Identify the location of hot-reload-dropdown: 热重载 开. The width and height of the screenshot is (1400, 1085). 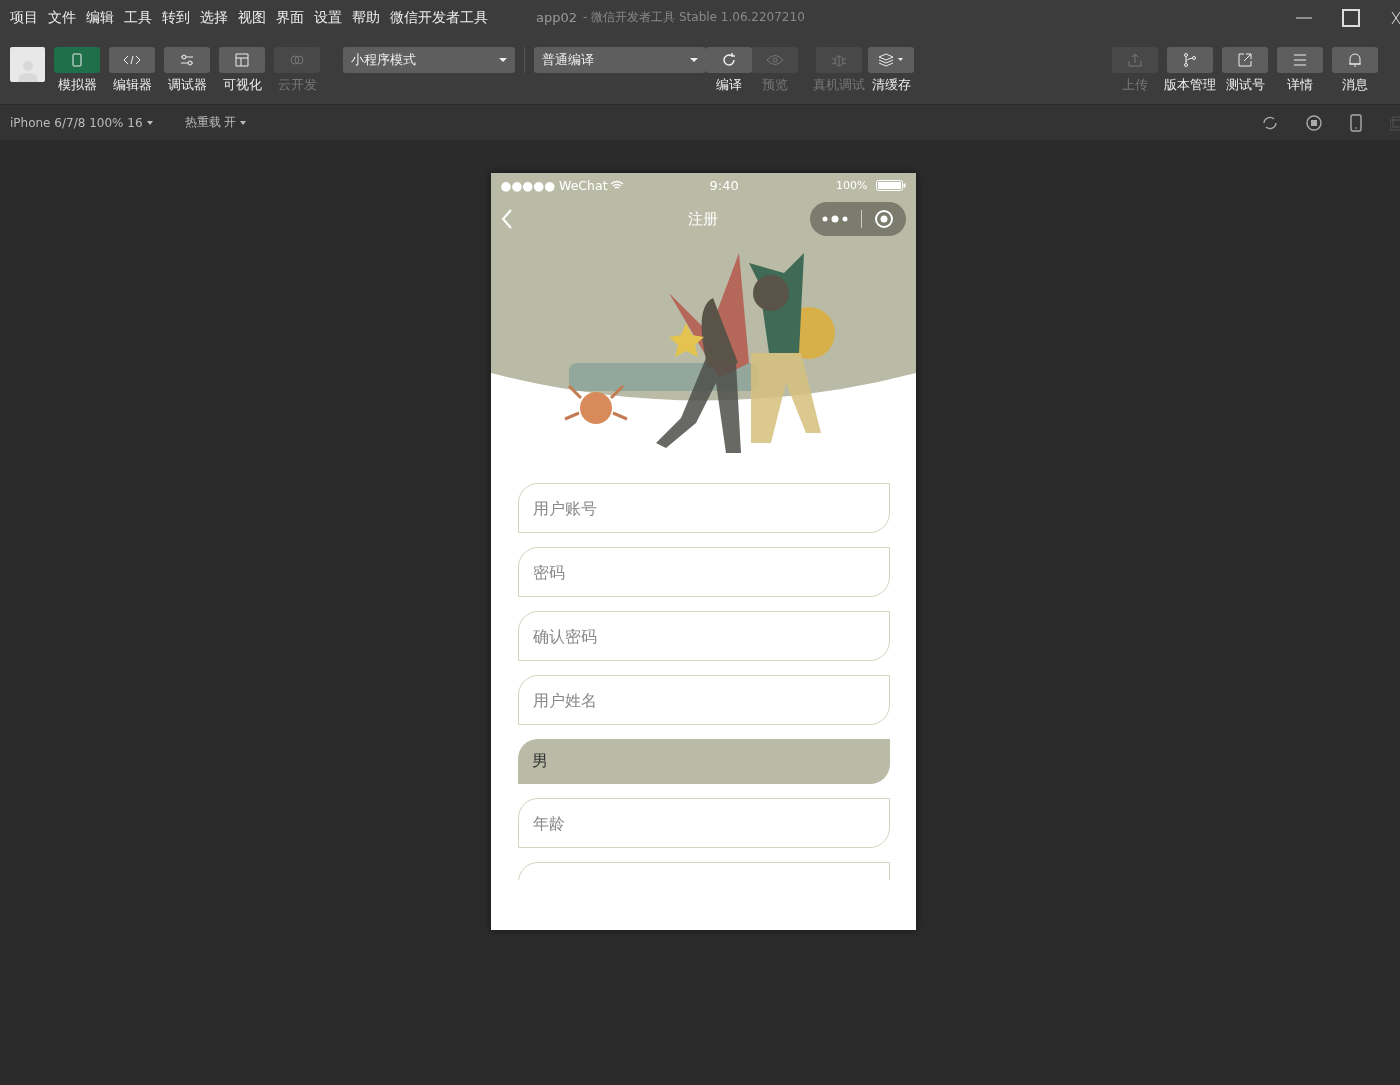
(215, 122).